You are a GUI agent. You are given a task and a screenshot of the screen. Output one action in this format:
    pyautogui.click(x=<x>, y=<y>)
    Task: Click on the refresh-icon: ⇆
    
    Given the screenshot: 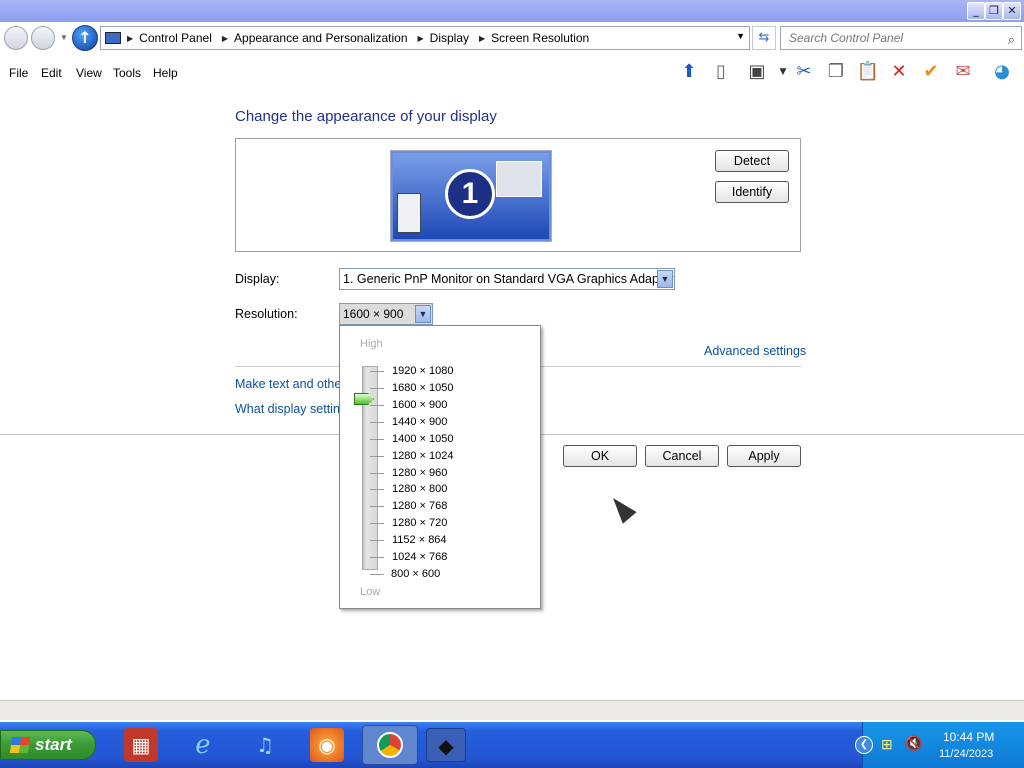 What is the action you would take?
    pyautogui.click(x=764, y=38)
    